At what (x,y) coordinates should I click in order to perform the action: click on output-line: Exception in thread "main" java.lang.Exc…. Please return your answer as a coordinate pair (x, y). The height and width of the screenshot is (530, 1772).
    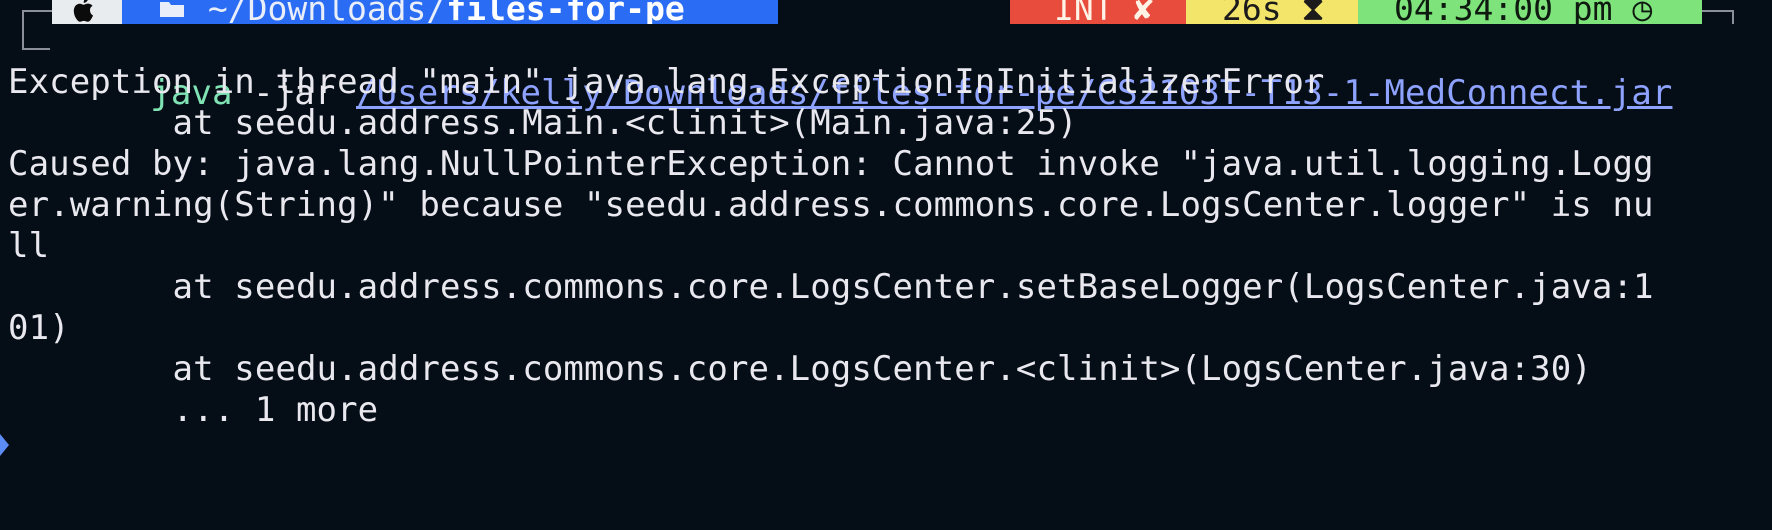
    Looking at the image, I should click on (666, 82).